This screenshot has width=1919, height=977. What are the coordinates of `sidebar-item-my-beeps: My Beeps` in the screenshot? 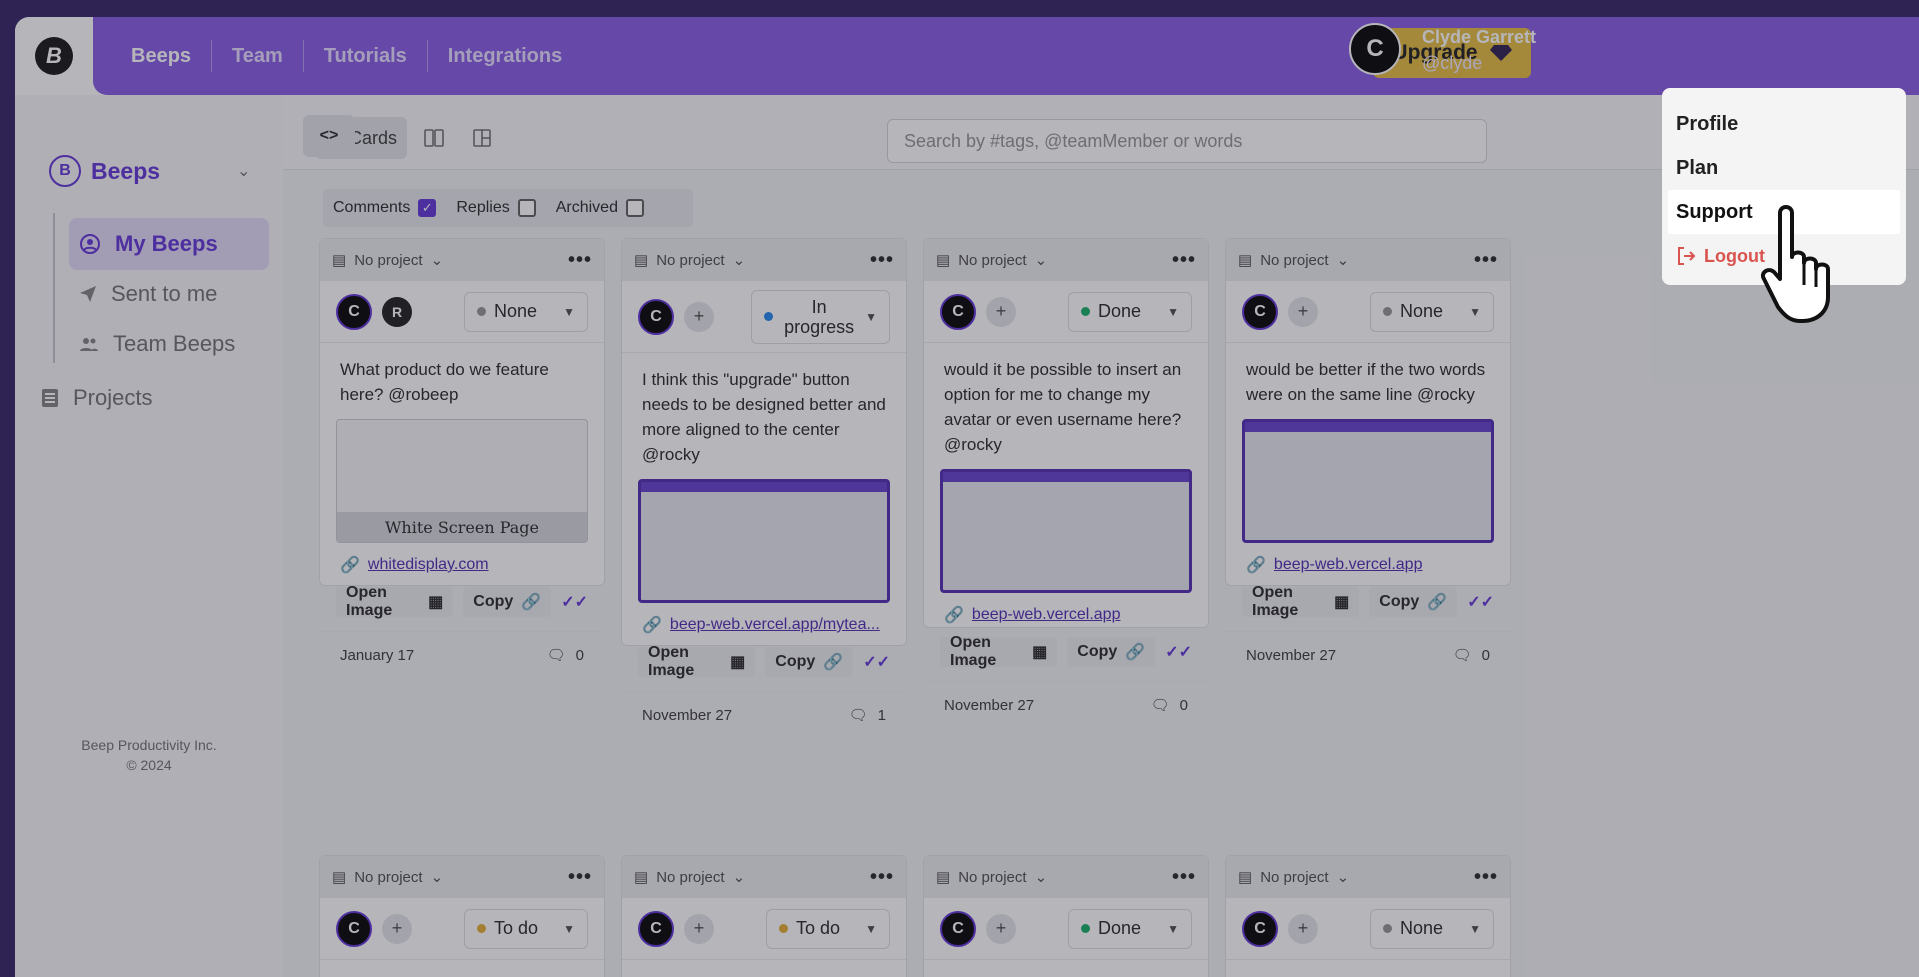 It's located at (169, 244).